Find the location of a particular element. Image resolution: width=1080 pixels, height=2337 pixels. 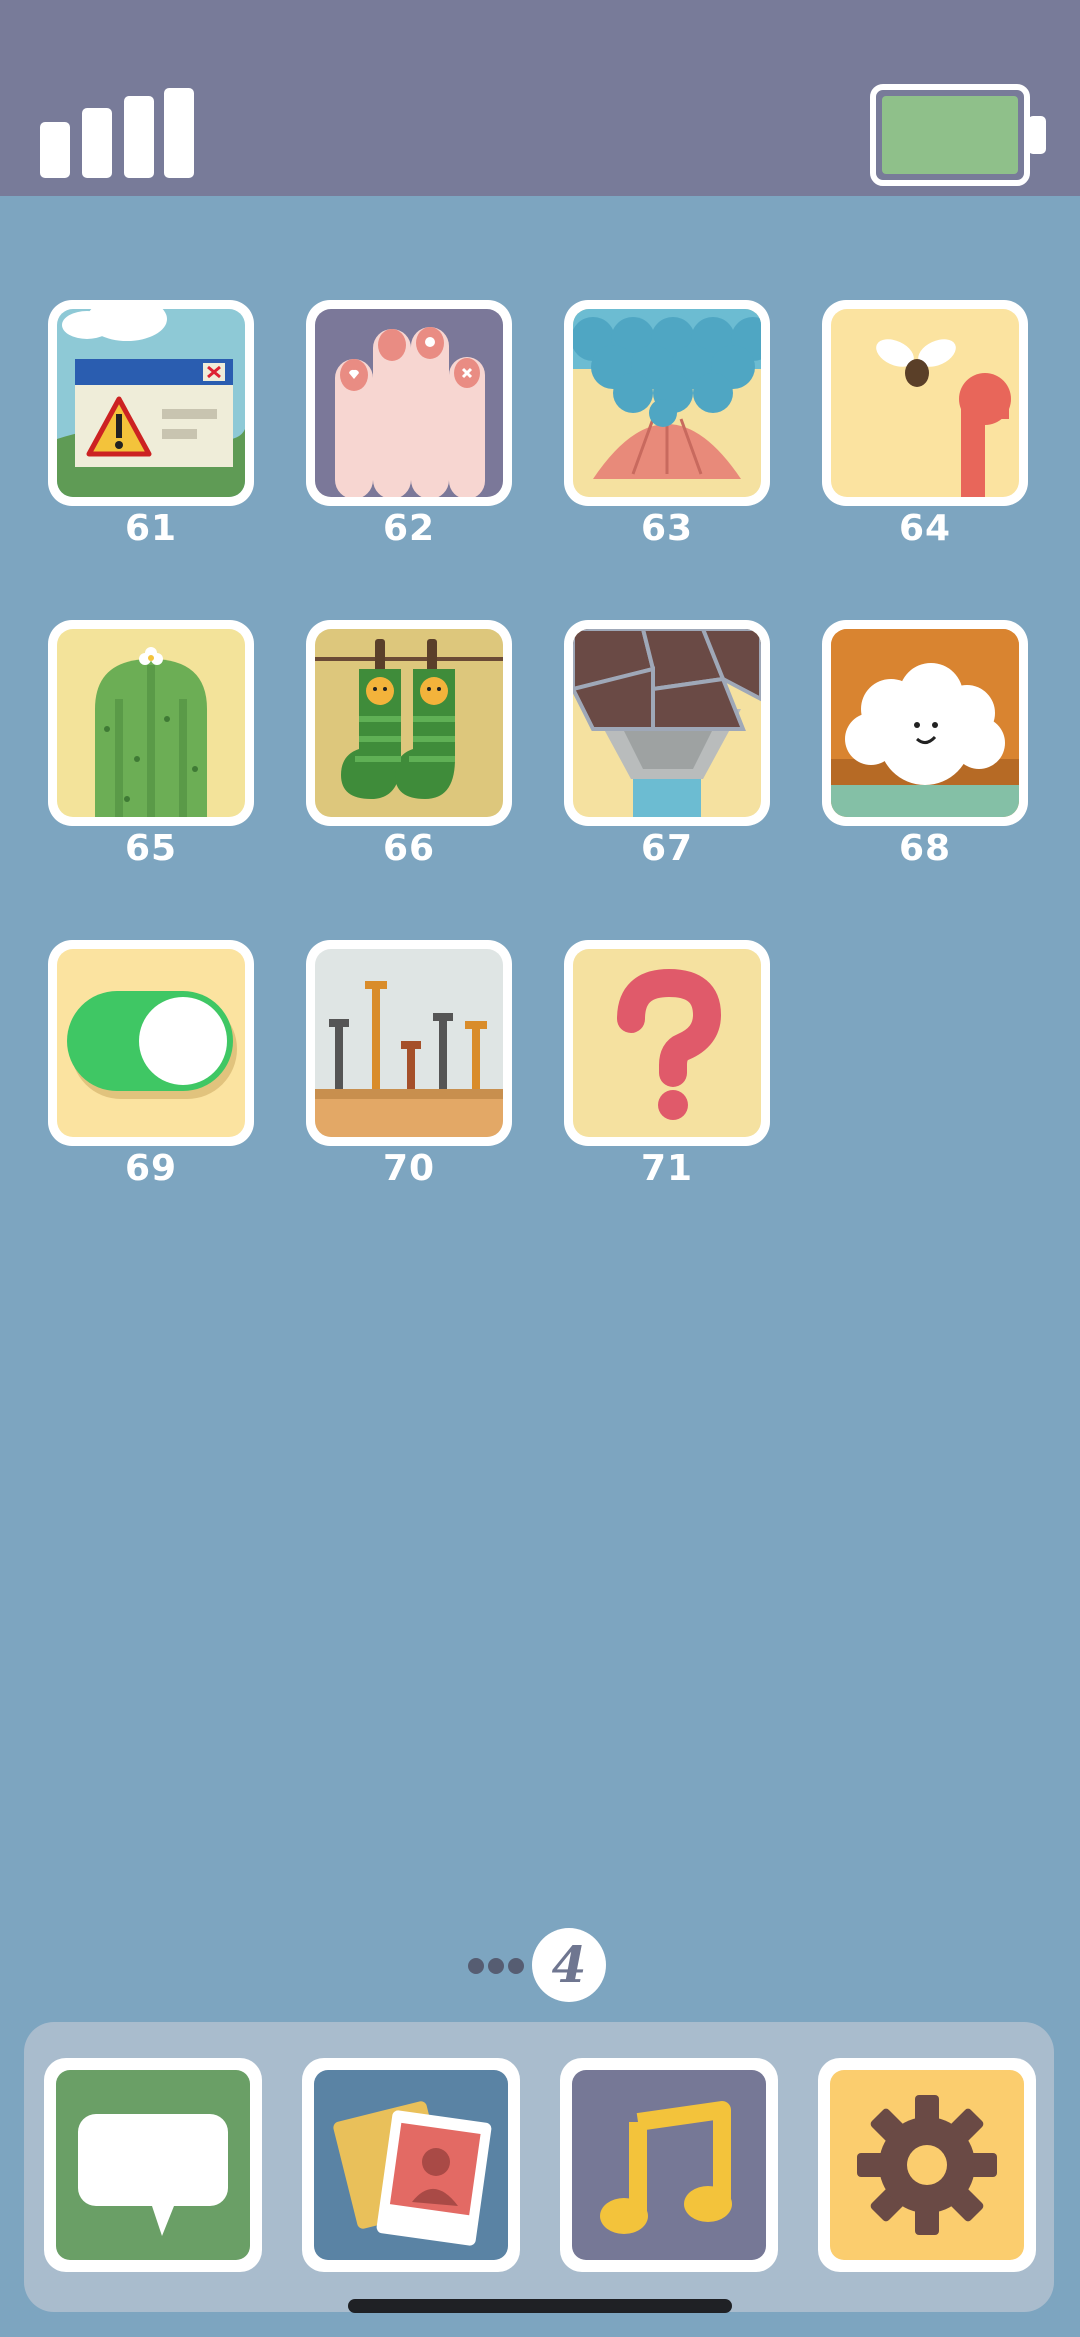

level-64-button is located at coordinates (925, 403).